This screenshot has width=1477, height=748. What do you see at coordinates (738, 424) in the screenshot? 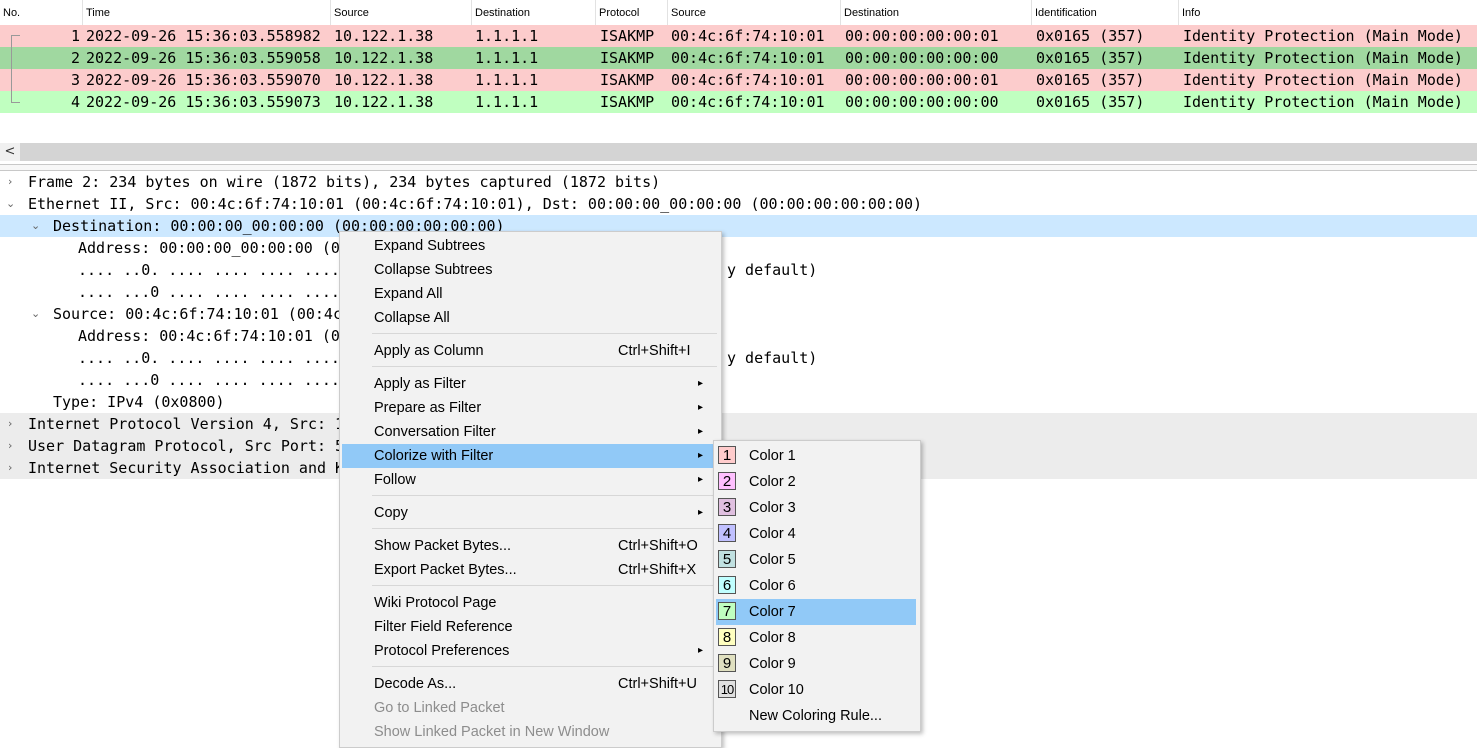
I see `tree-item-ipv4: › Internet Protocol Version 4, Src: 1` at bounding box center [738, 424].